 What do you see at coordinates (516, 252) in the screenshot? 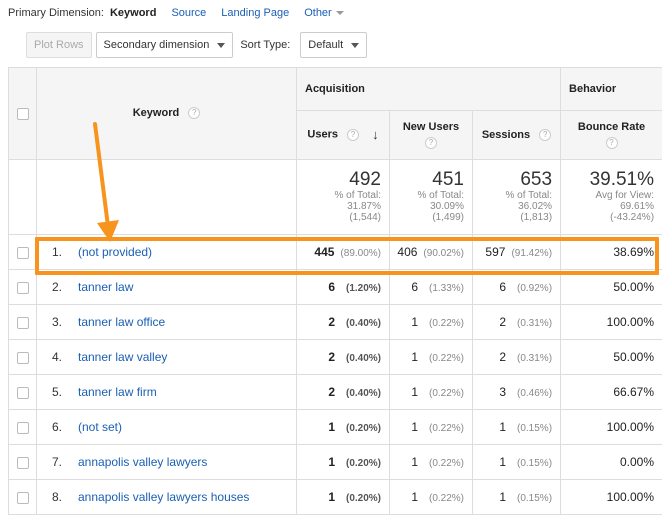
I see `sessions-cell: 597 (91.42%)` at bounding box center [516, 252].